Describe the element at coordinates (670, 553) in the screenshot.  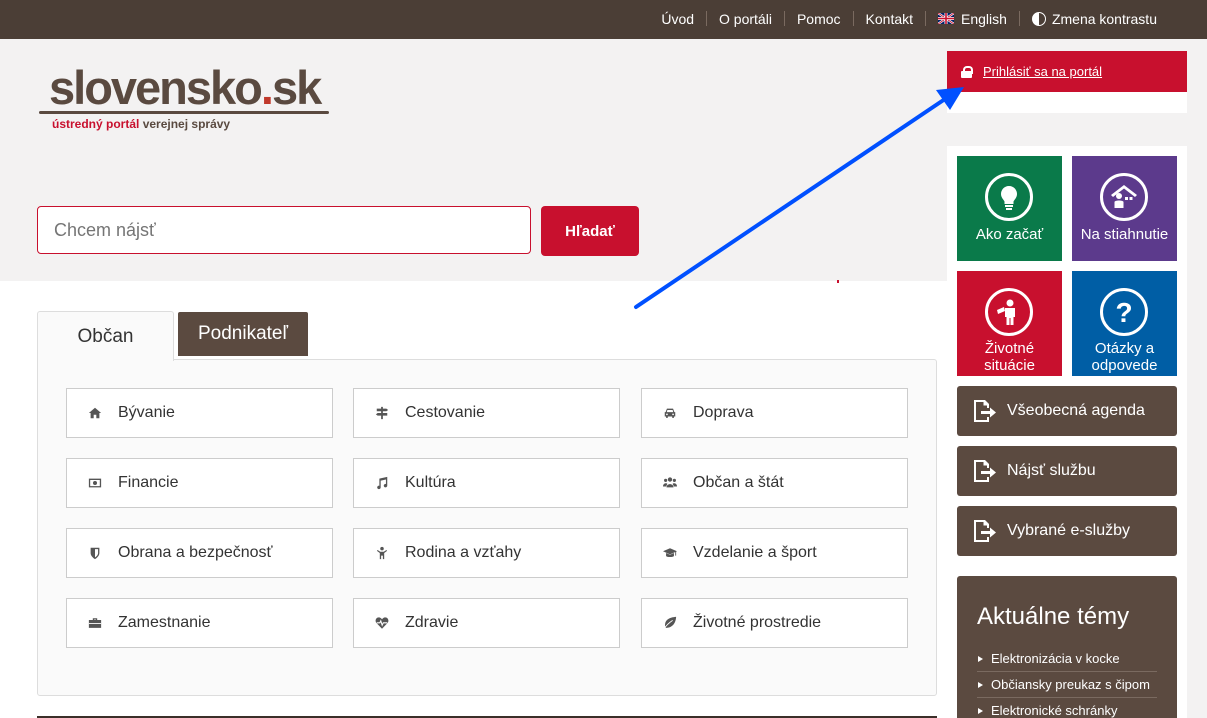
I see `graduation-cap-icon` at that location.